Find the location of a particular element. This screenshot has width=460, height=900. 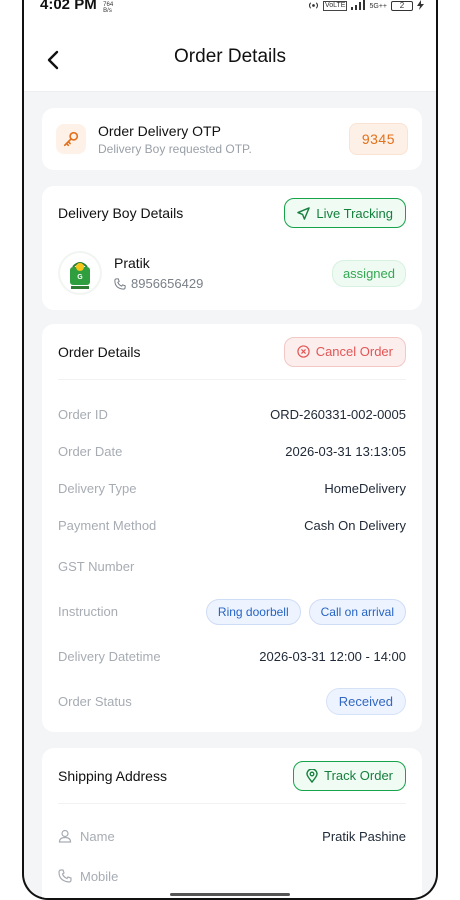

instruction-chip: Call on arrival is located at coordinates (357, 611).